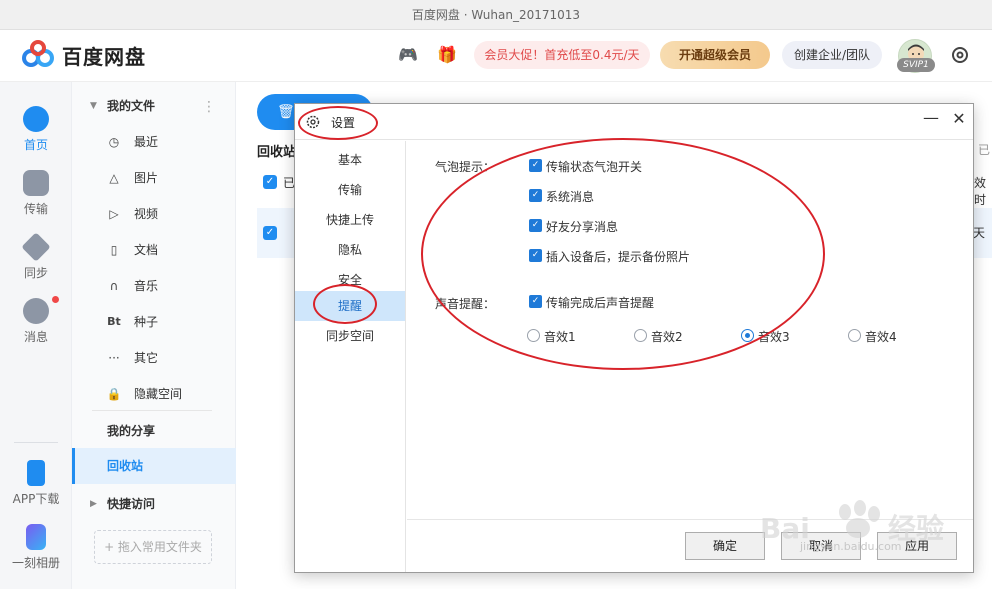 The height and width of the screenshot is (589, 992). Describe the element at coordinates (209, 107) in the screenshot. I see `more-vertical-icon: ⋮` at that location.